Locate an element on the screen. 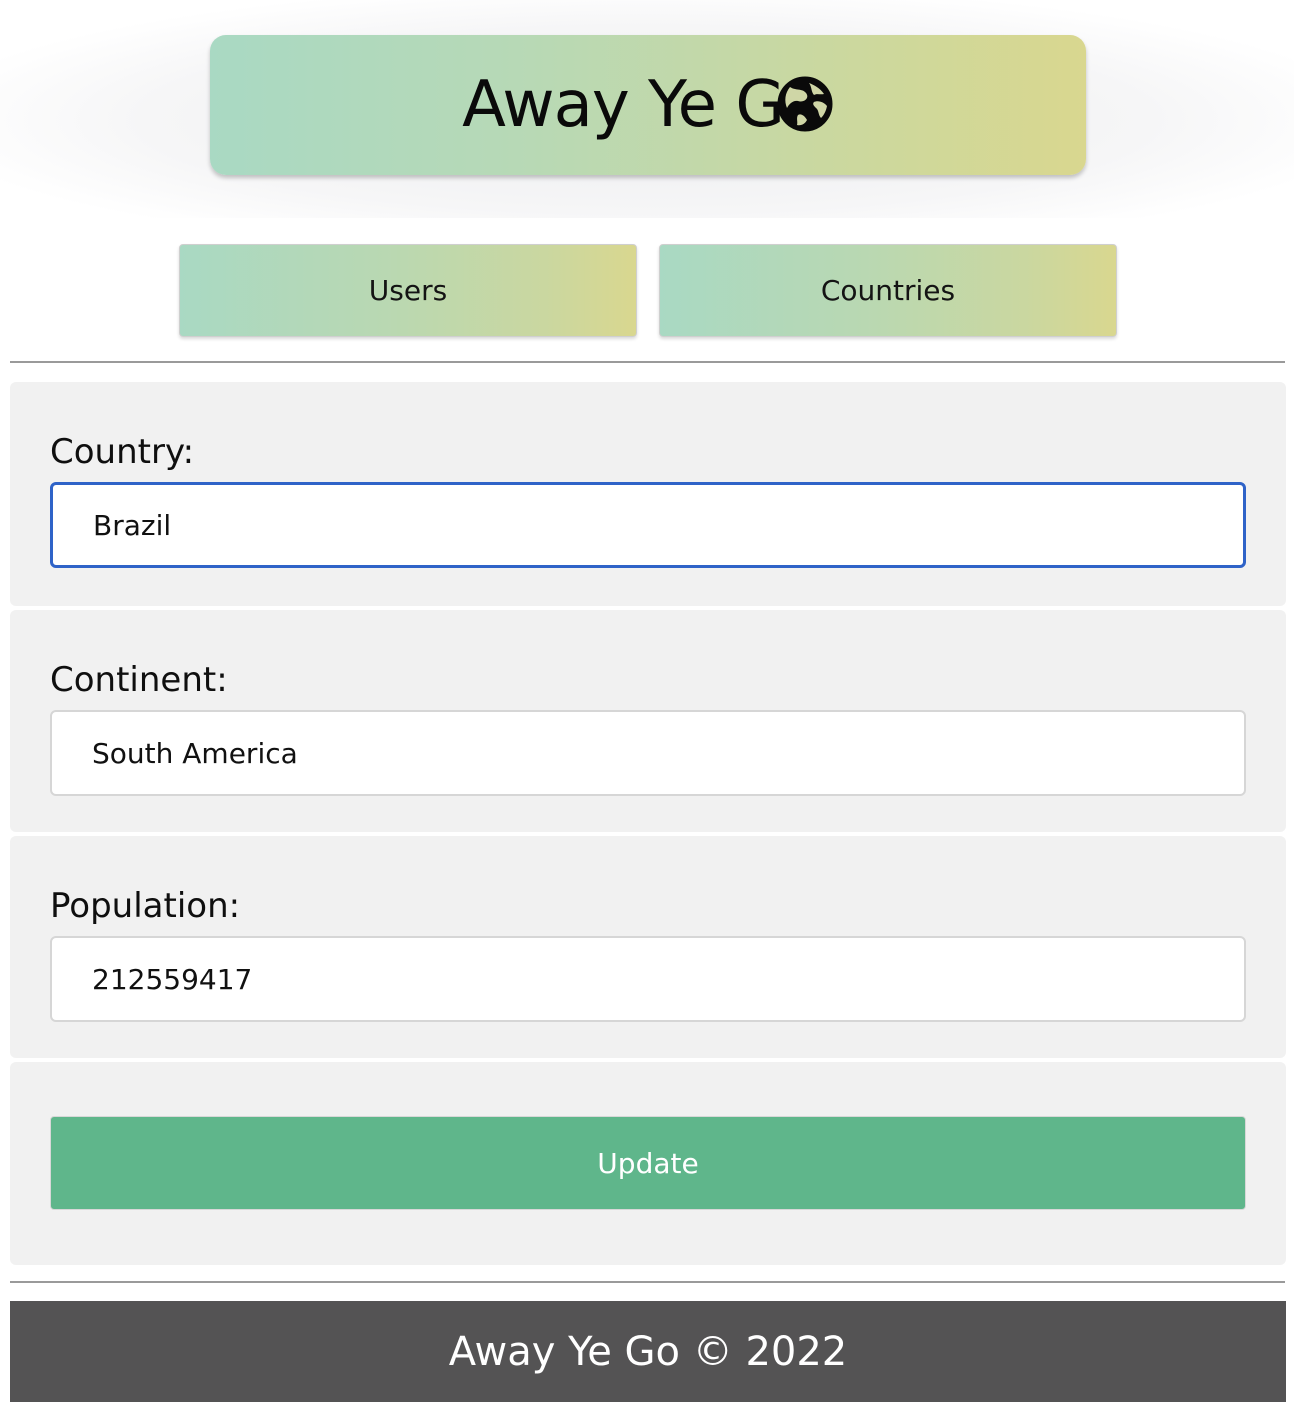  submit-group: Update is located at coordinates (648, 1163).